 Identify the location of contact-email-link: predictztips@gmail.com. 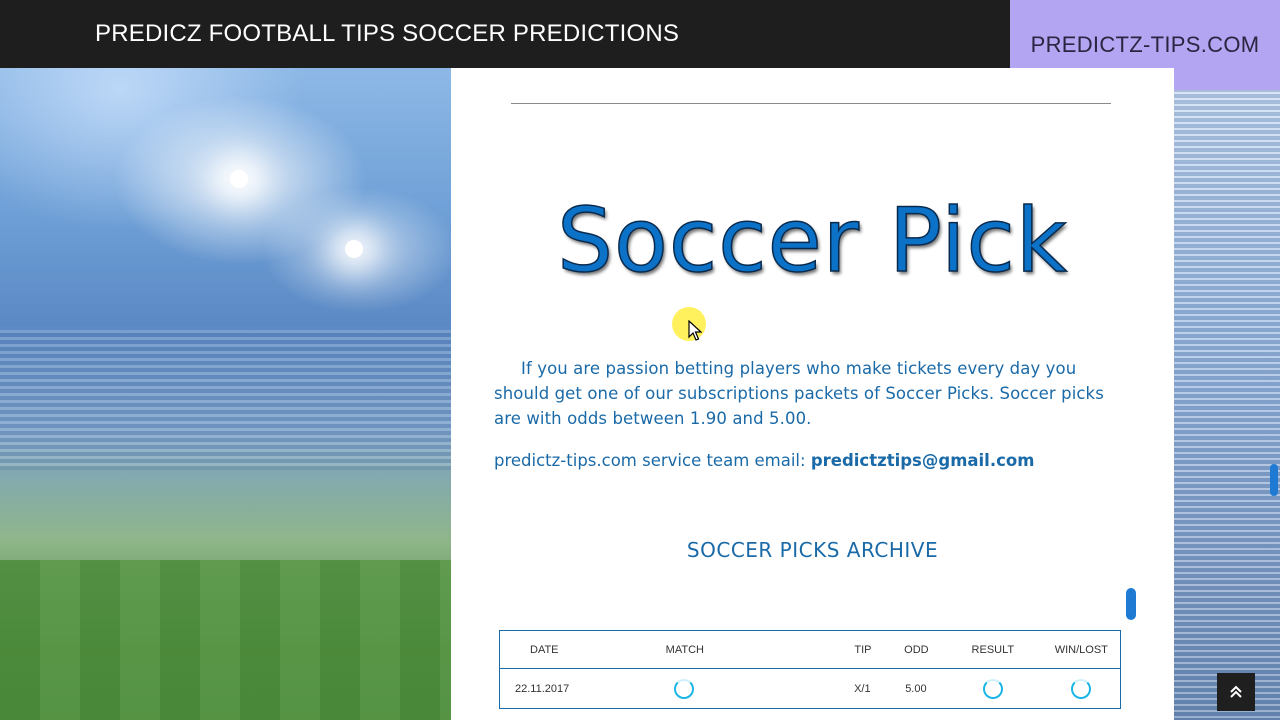
(923, 460).